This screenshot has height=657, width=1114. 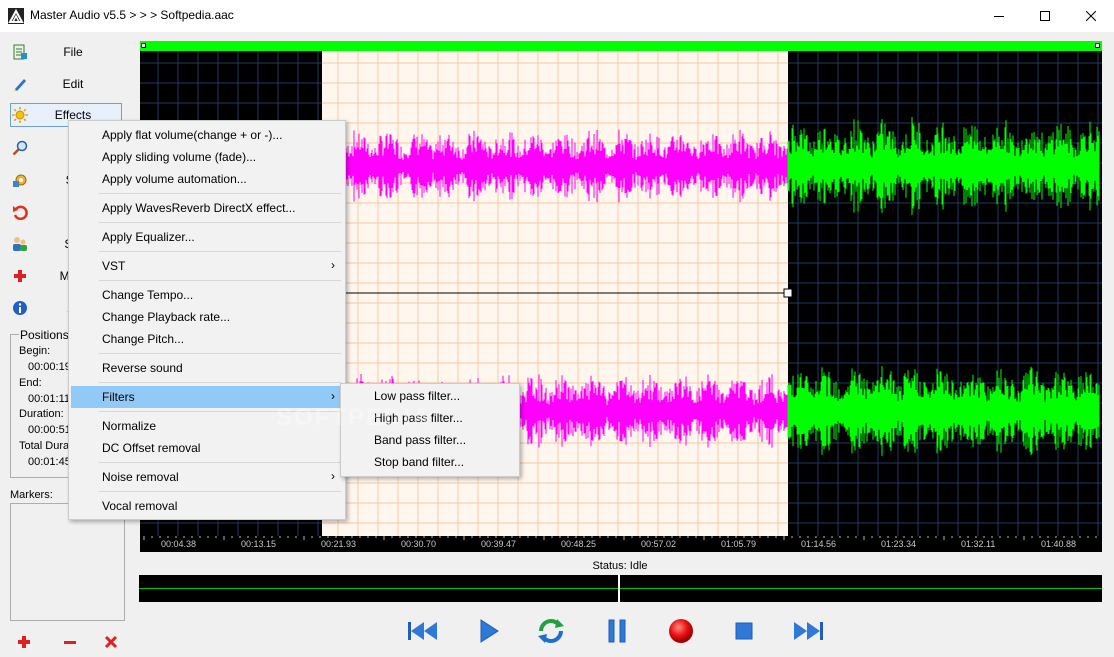 I want to click on end-value: 00:01:11, so click(x=49, y=399).